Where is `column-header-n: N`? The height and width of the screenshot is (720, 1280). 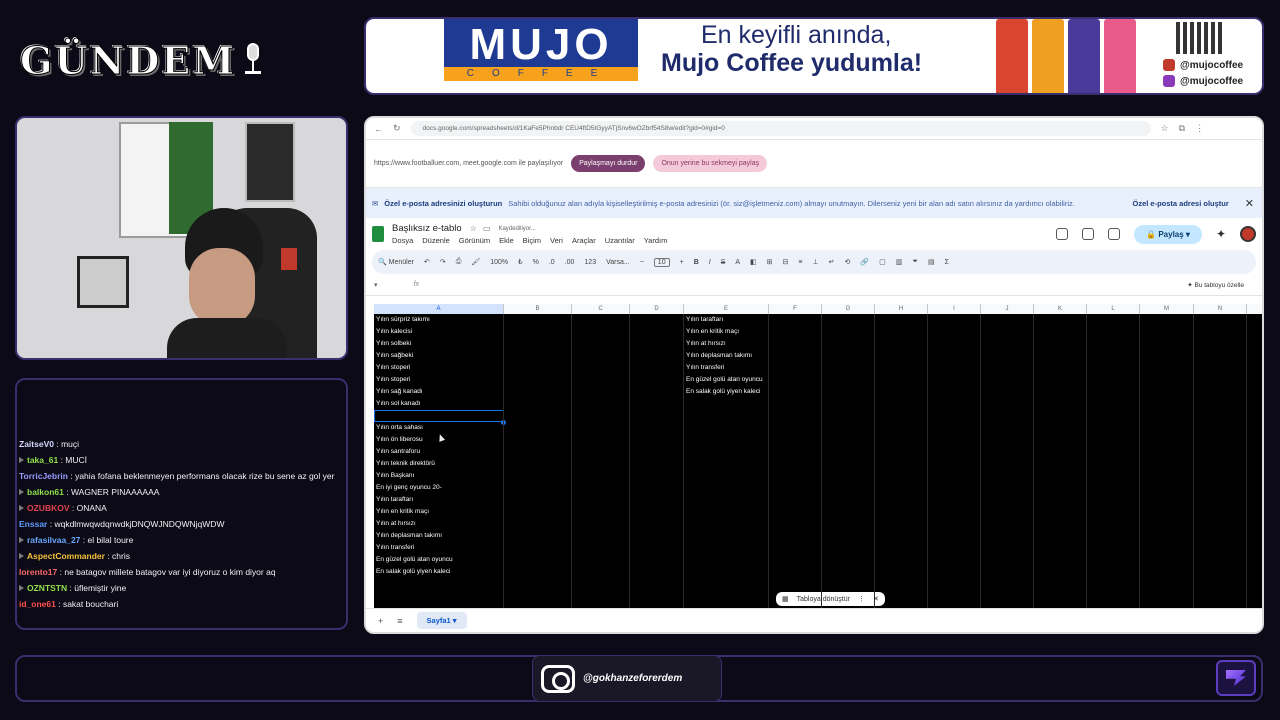
column-header-n: N is located at coordinates (1220, 309).